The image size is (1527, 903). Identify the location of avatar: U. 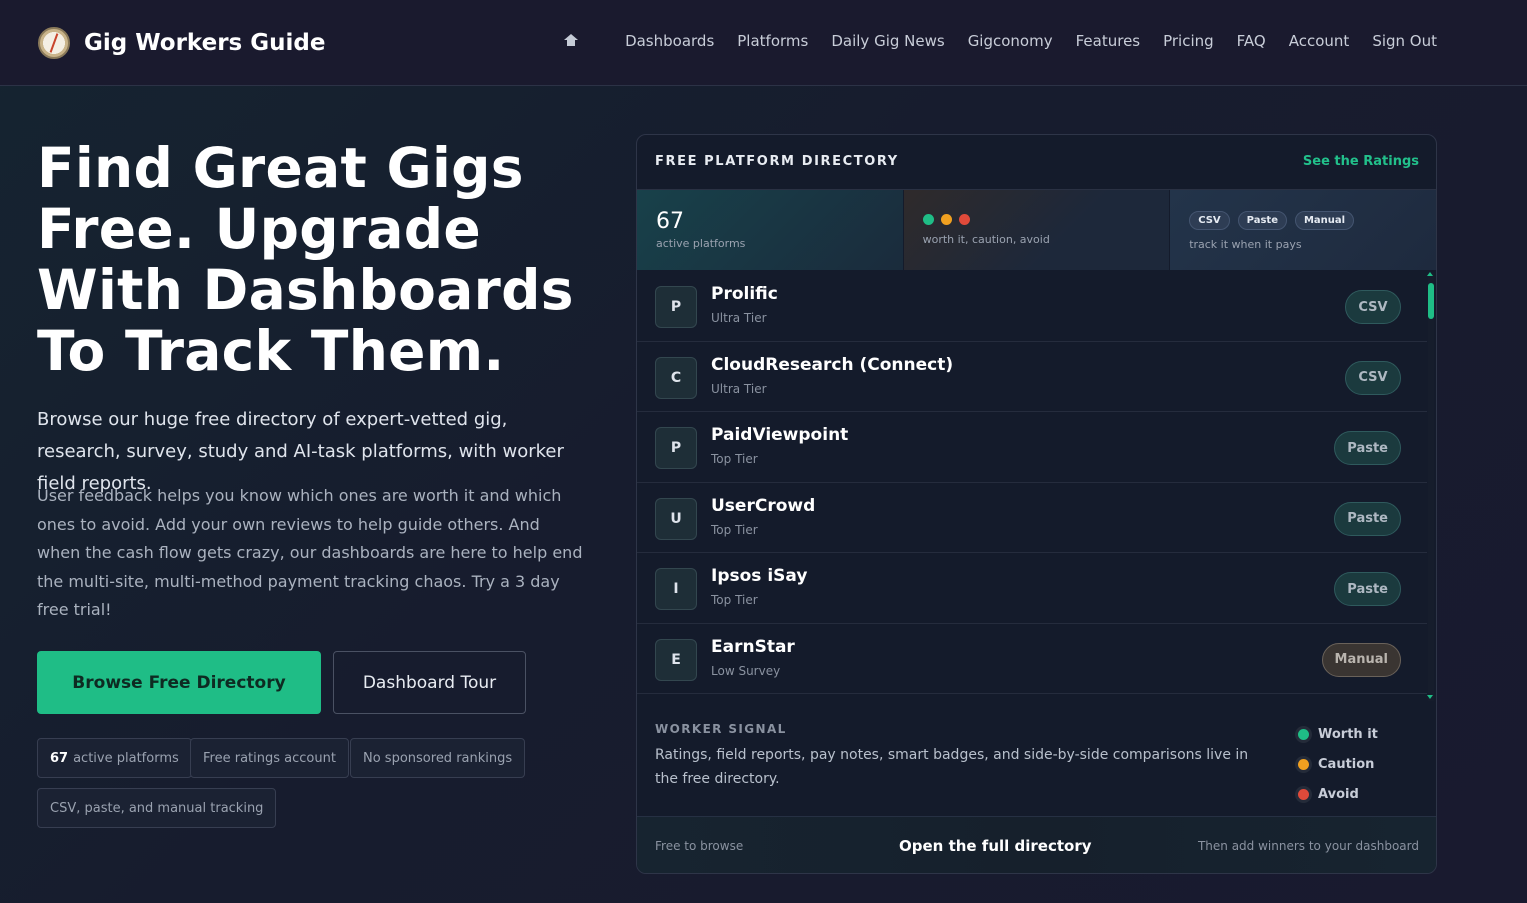
(676, 518).